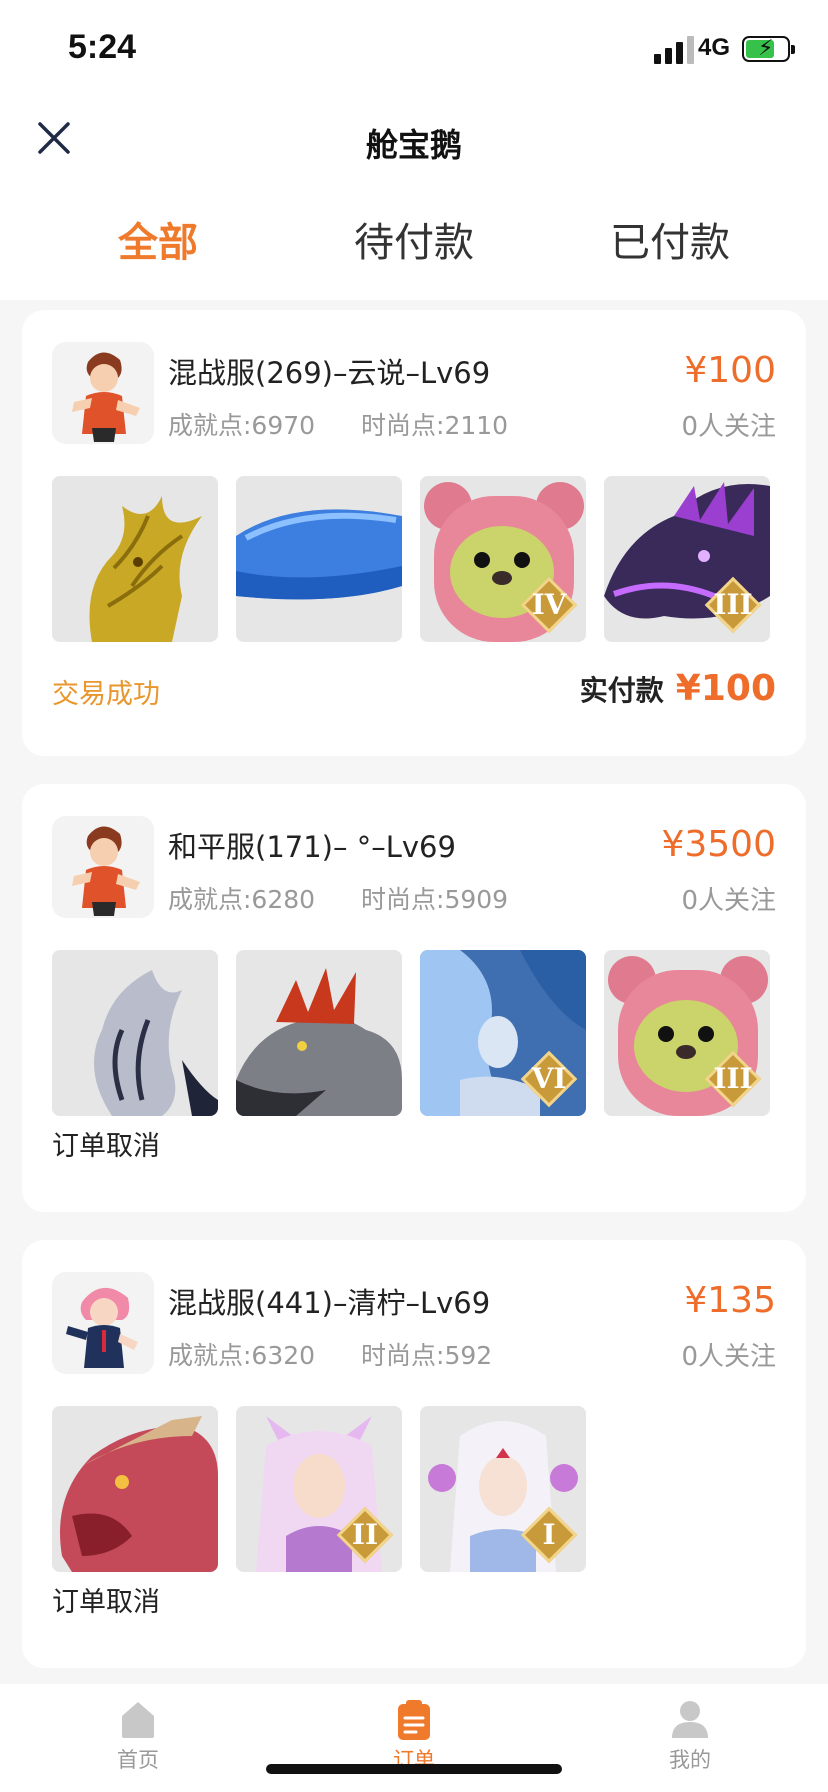 This screenshot has width=828, height=1792. Describe the element at coordinates (413, 145) in the screenshot. I see `page-title: 舱宝鹅` at that location.